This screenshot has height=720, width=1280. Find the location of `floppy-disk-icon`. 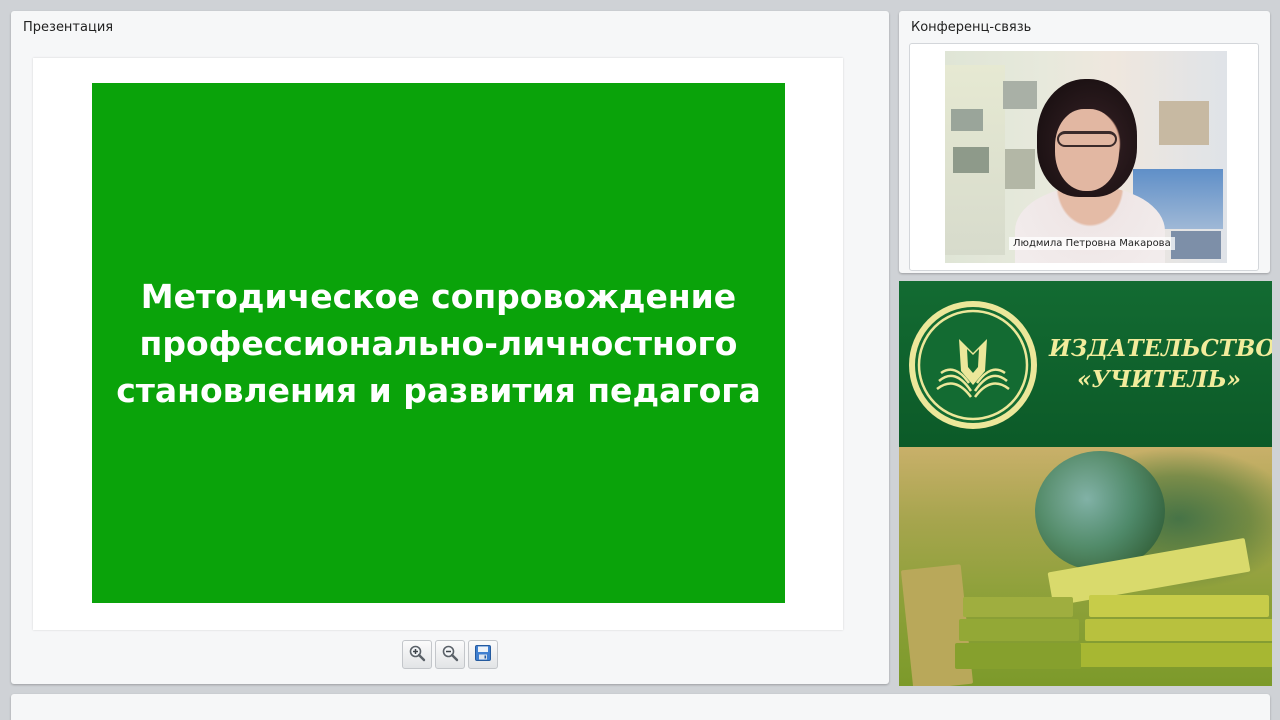

floppy-disk-icon is located at coordinates (483, 655).